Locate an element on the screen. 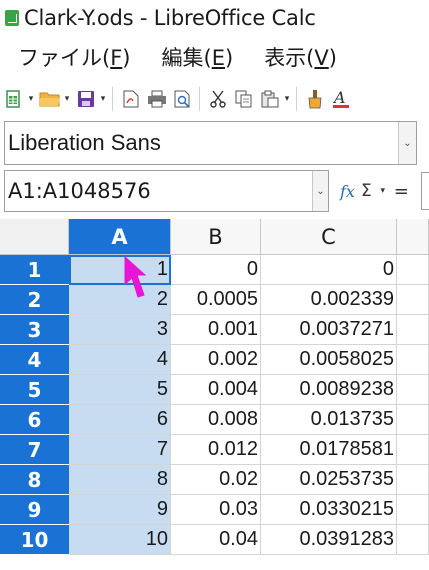 This screenshot has height=570, width=429. cell-c6: 0.013735 is located at coordinates (329, 420).